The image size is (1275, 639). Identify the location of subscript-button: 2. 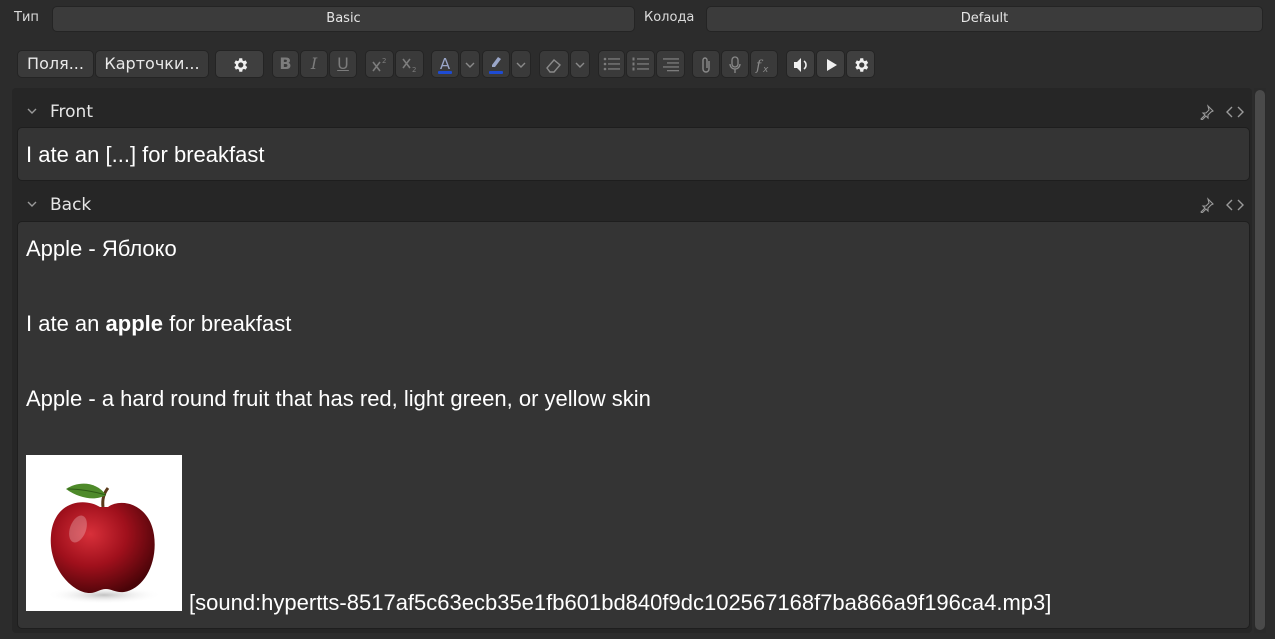
(409, 64).